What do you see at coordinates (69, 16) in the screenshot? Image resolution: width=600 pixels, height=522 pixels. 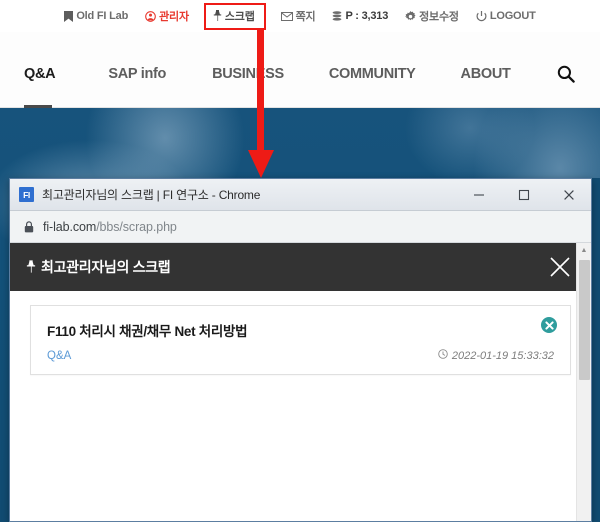 I see `bookmark-icon` at bounding box center [69, 16].